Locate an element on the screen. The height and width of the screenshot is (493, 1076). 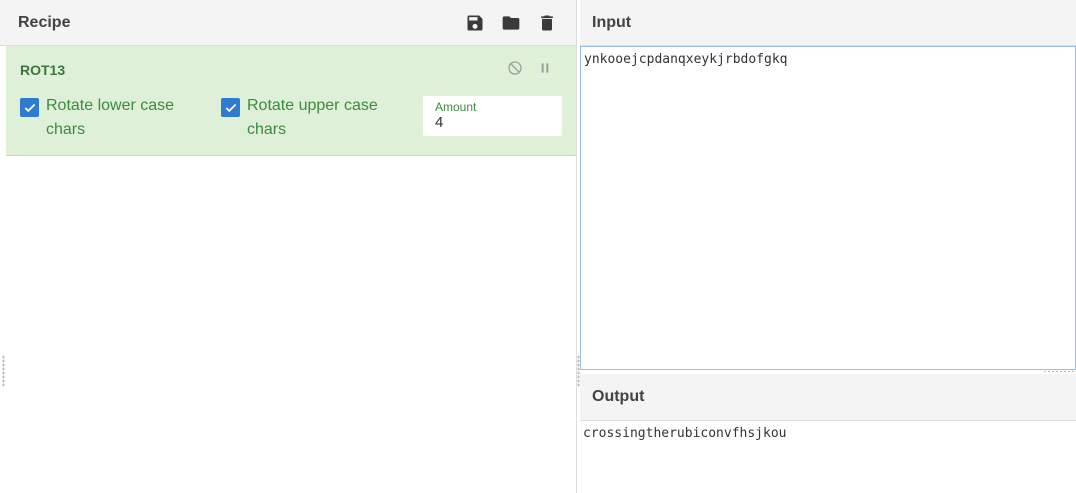
output-pane: Output crossingtherubiconvfhsjkou is located at coordinates (828, 433).